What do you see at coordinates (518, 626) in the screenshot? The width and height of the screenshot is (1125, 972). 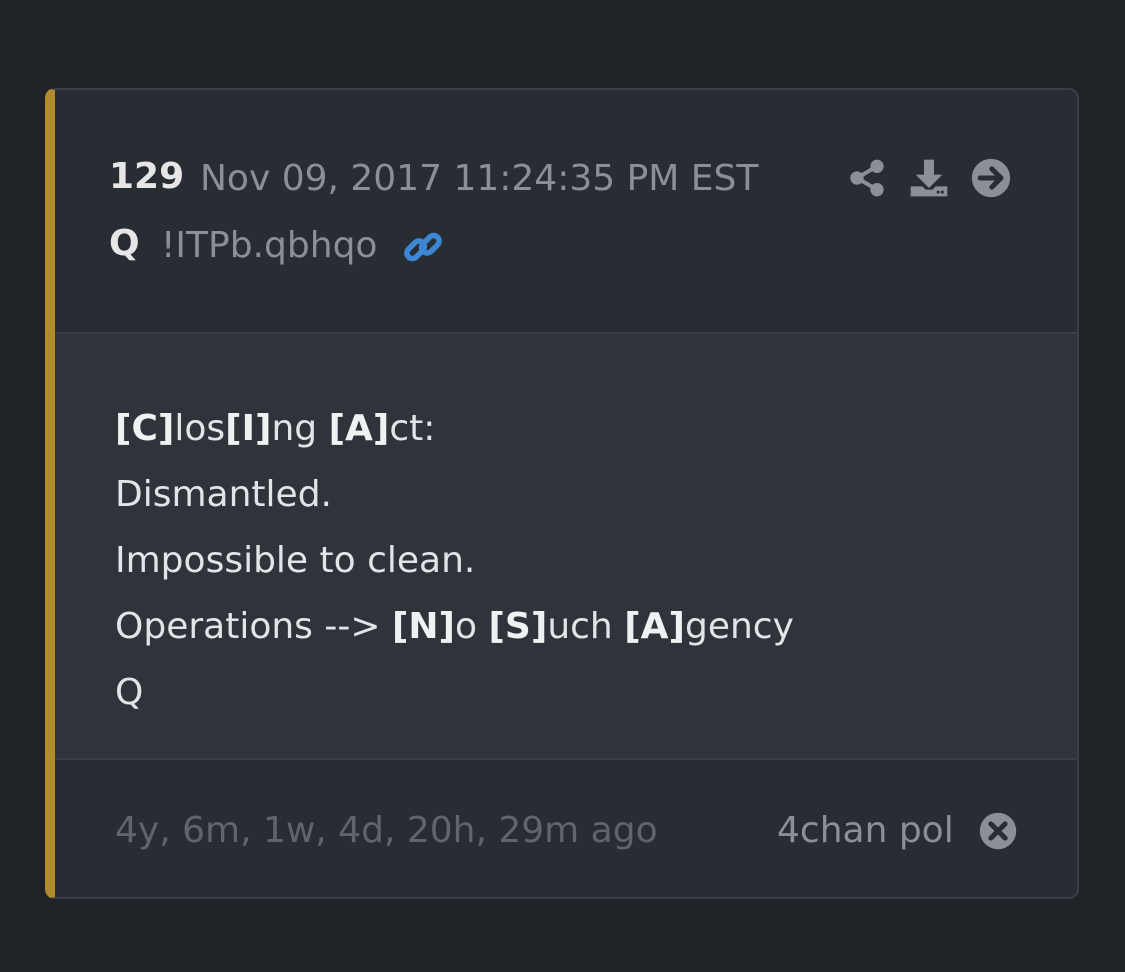 I see `body-bold-run: [S]` at bounding box center [518, 626].